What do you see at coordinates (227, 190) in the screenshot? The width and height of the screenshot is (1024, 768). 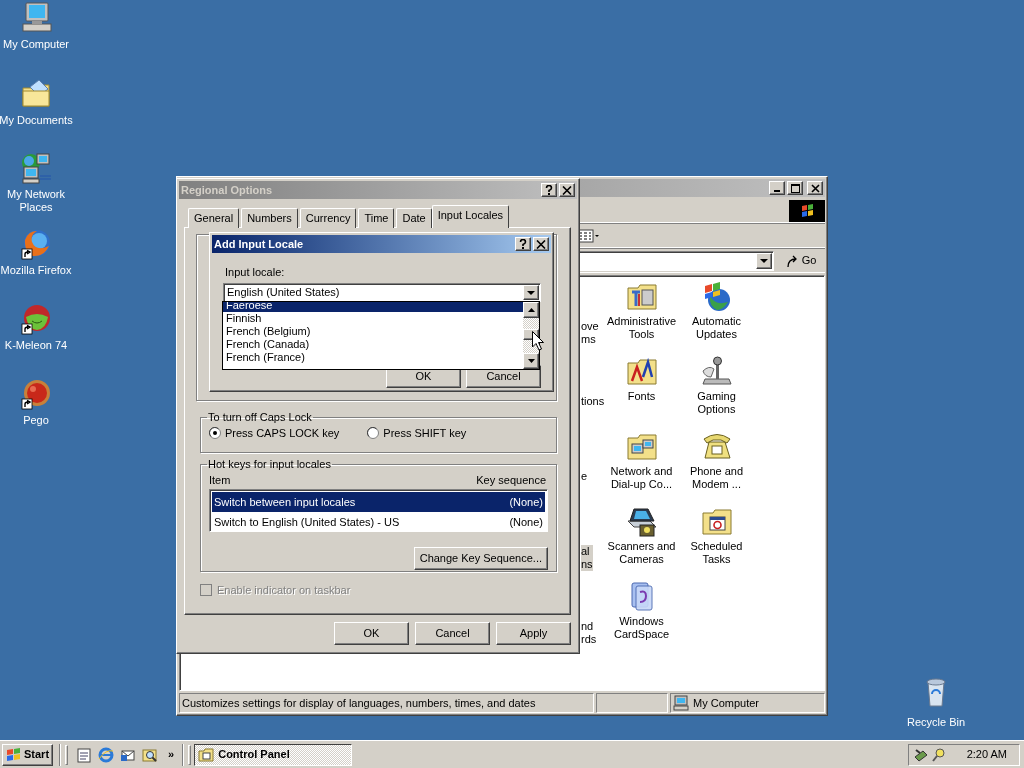 I see `window-title: Regional Options` at bounding box center [227, 190].